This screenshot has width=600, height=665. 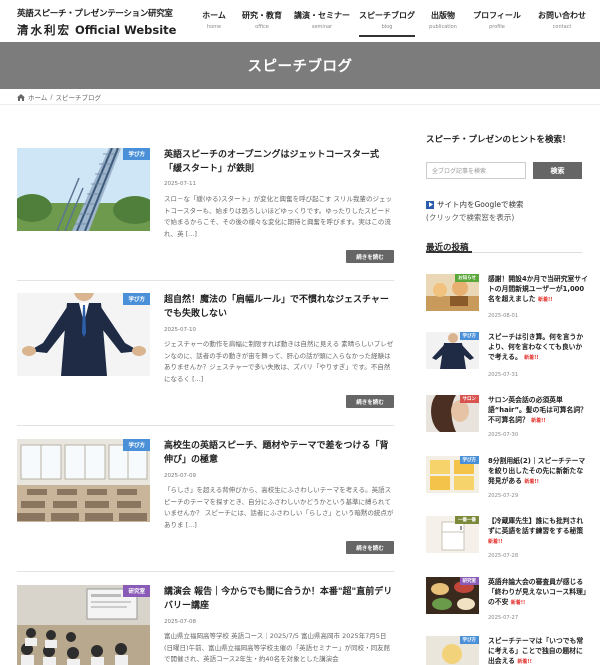 I want to click on breadcrumb: ホーム / スピーチブログ, so click(x=59, y=97).